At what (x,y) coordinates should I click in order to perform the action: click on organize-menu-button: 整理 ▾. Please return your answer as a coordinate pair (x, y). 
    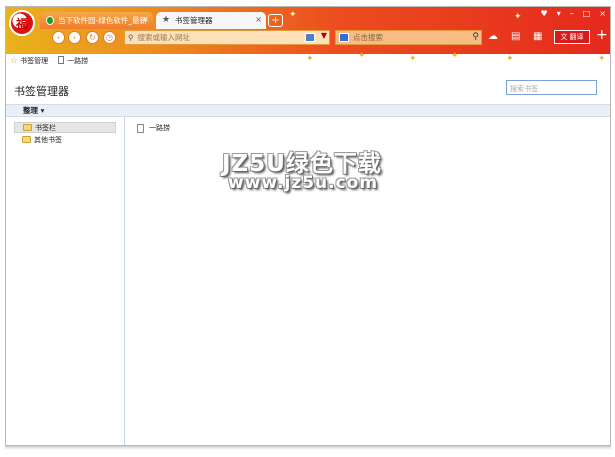
    Looking at the image, I should click on (33, 110).